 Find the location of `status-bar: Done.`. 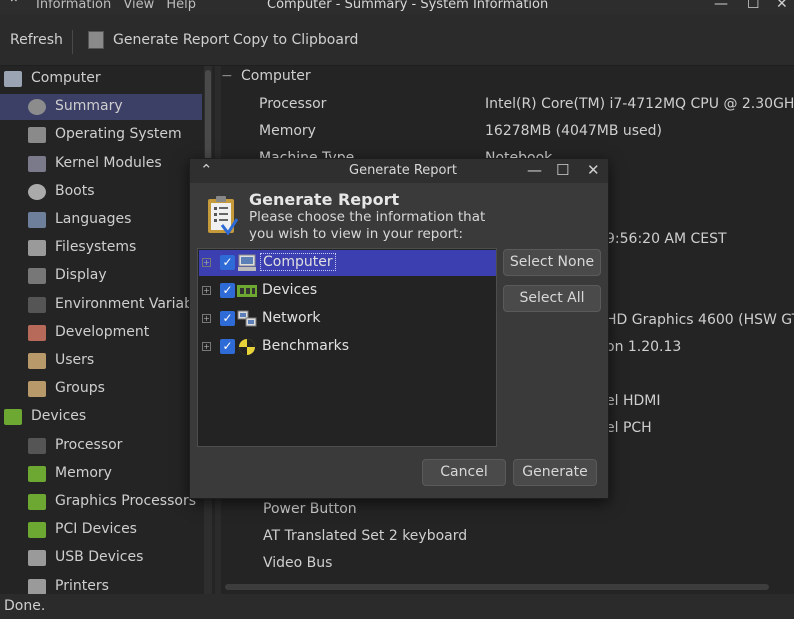

status-bar: Done. is located at coordinates (397, 606).